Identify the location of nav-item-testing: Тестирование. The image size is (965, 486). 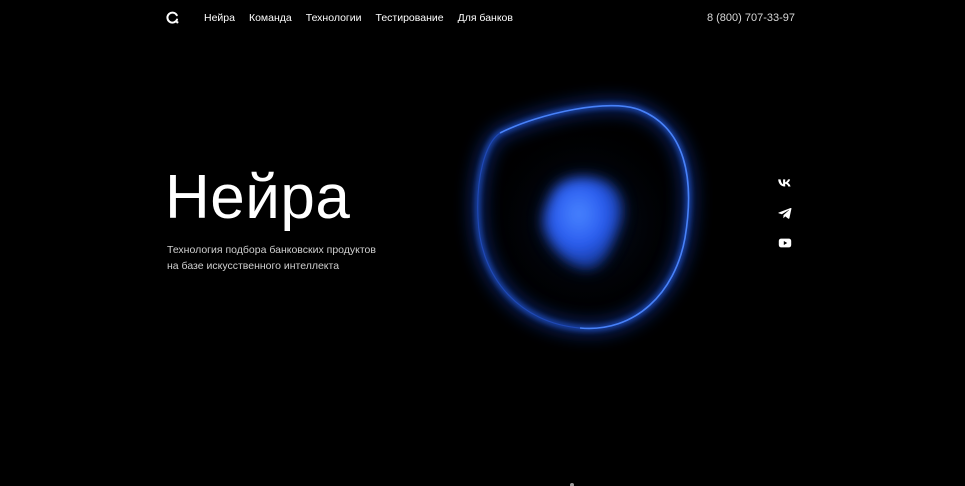
(410, 18).